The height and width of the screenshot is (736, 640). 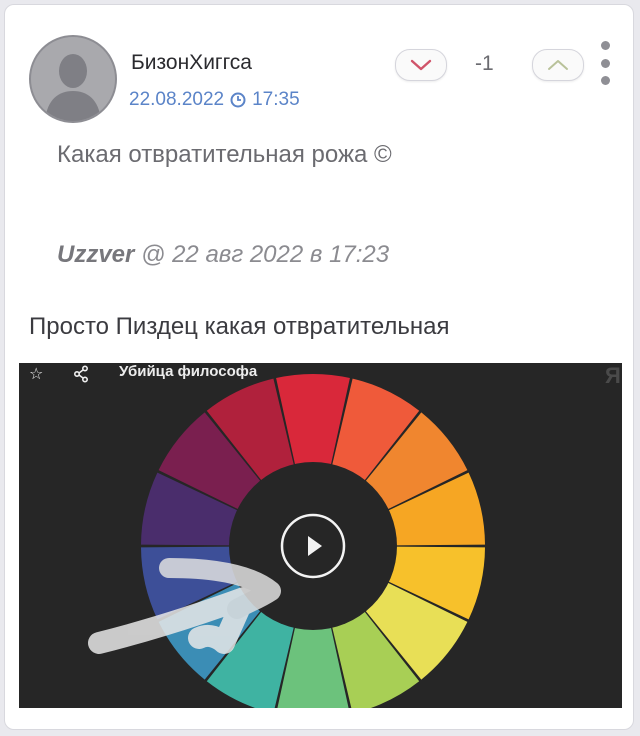 What do you see at coordinates (36, 374) in the screenshot?
I see `star-icon: ☆` at bounding box center [36, 374].